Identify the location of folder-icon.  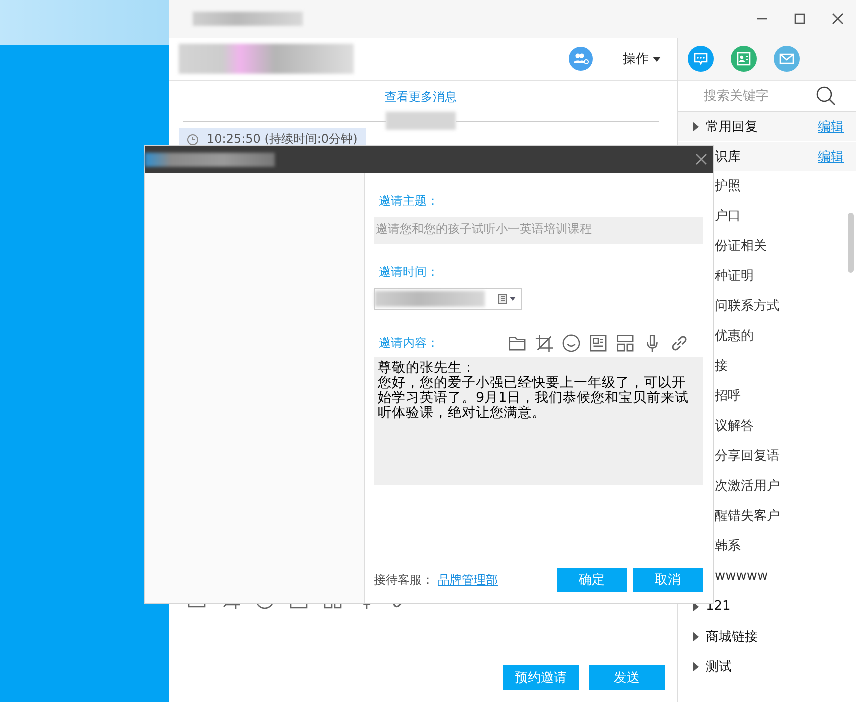
(517, 343).